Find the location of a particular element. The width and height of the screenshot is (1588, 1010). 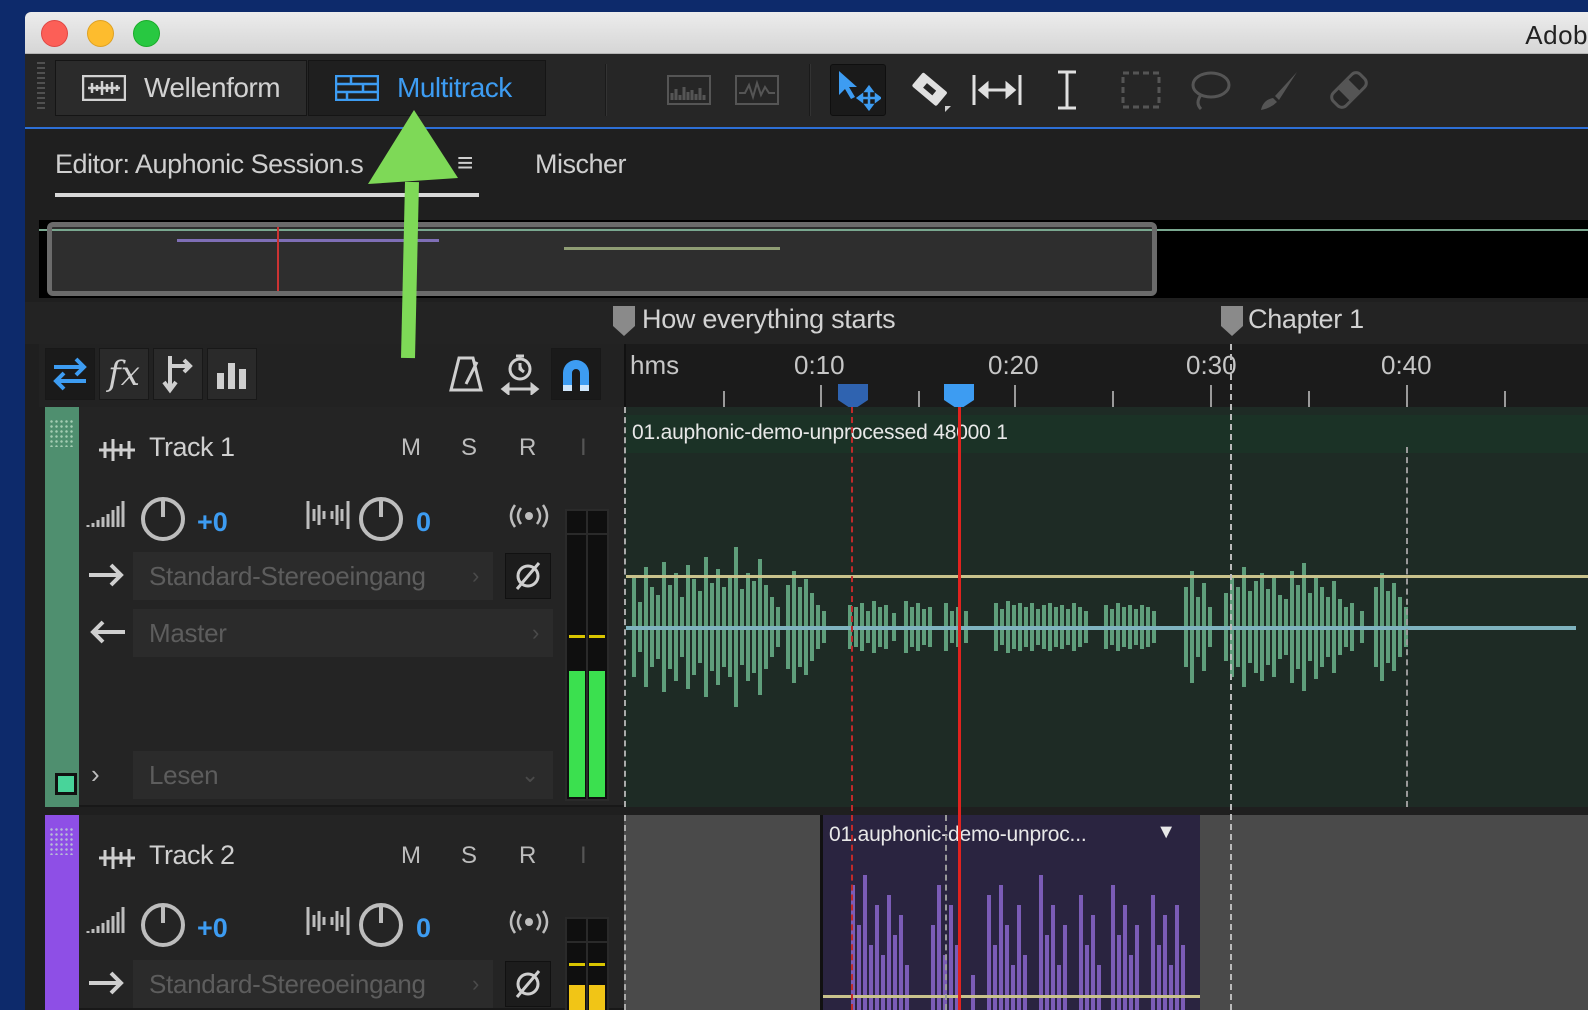

marquee-selection-tool-button is located at coordinates (1141, 90).